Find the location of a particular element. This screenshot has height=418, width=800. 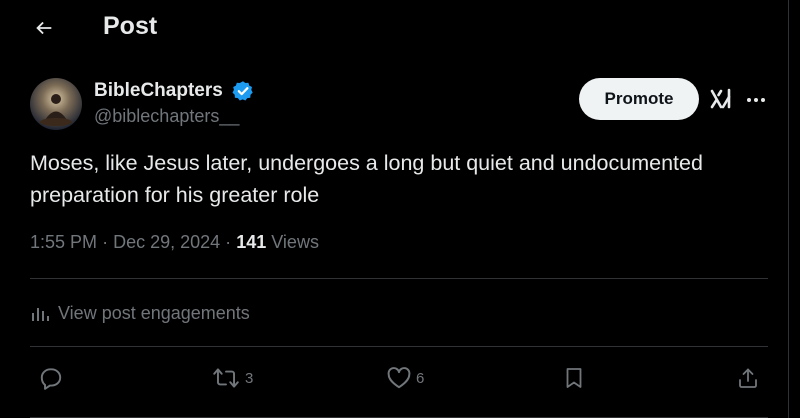

retweet-button: 3 is located at coordinates (232, 378).